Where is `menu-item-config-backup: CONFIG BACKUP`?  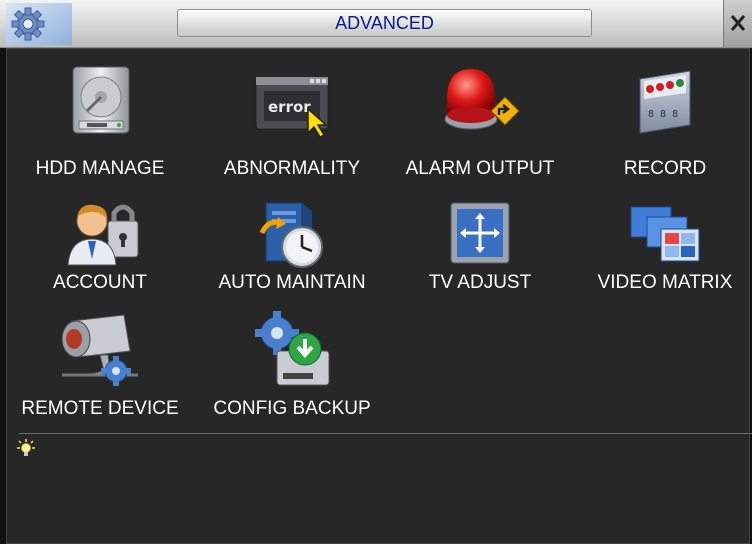
menu-item-config-backup: CONFIG BACKUP is located at coordinates (292, 376).